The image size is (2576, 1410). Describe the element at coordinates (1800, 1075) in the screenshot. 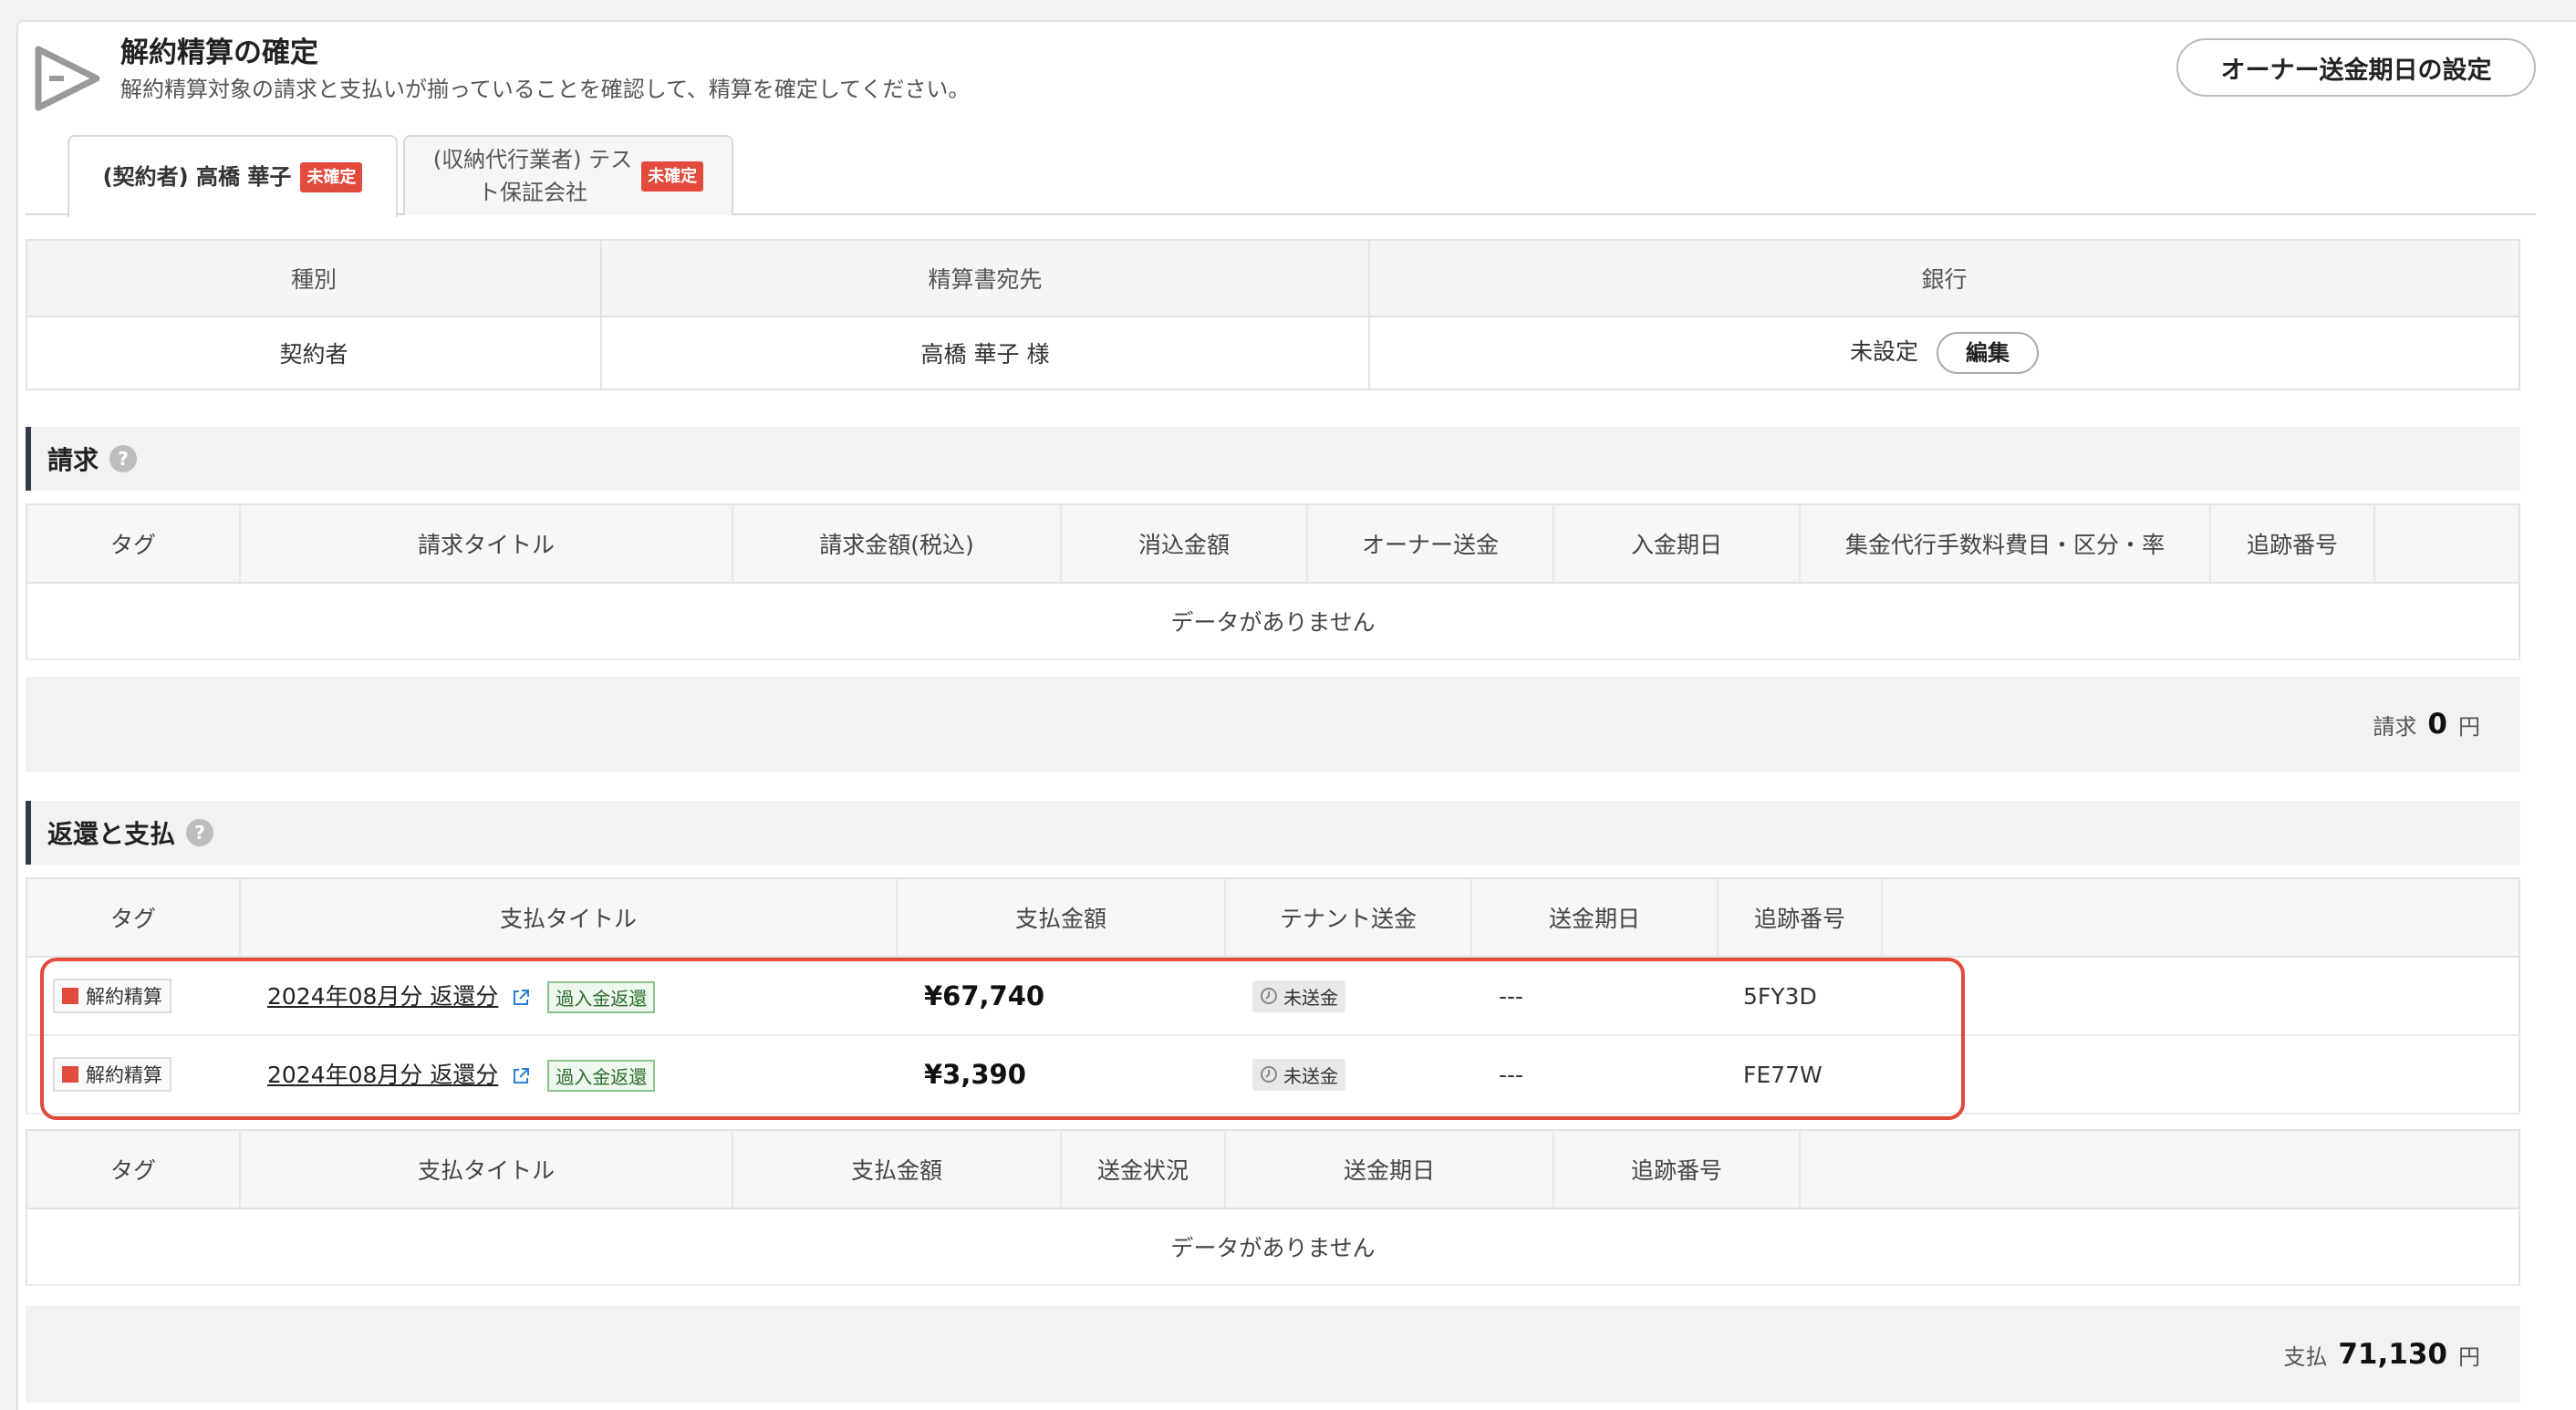

I see `tracking-cell: FE77W` at that location.